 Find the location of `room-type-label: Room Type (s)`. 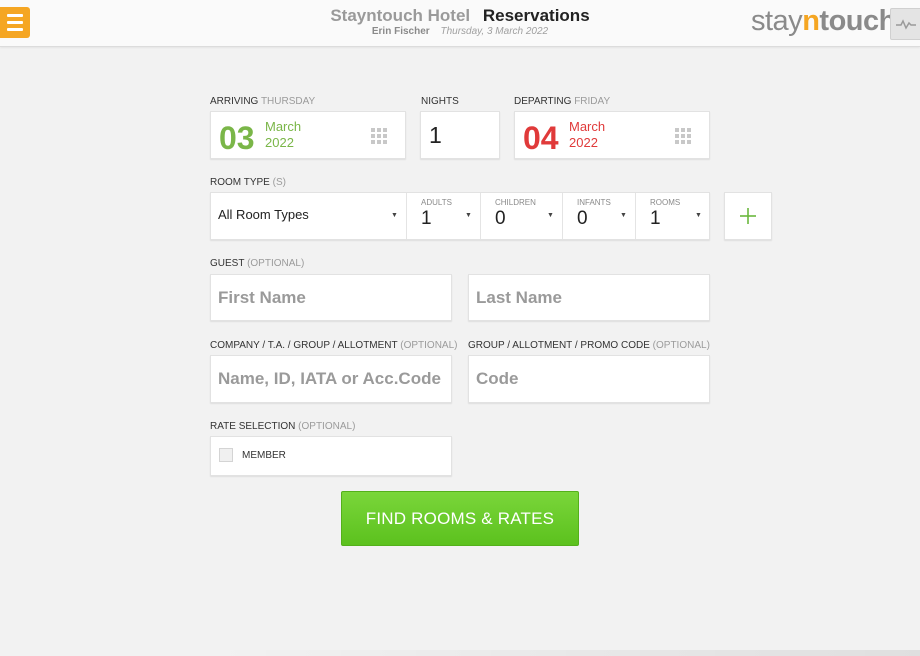

room-type-label: Room Type (s) is located at coordinates (248, 182).